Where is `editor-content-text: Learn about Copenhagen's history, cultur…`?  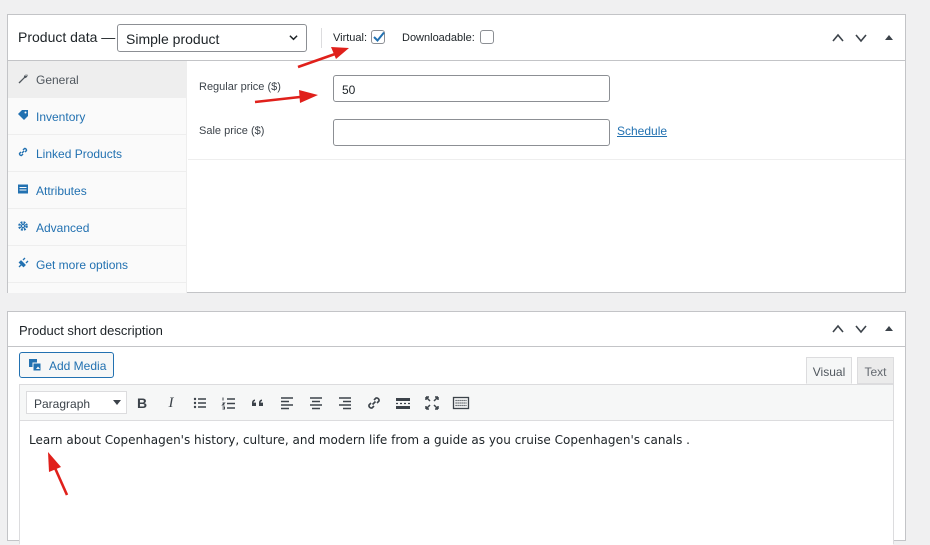 editor-content-text: Learn about Copenhagen's history, cultur… is located at coordinates (359, 440).